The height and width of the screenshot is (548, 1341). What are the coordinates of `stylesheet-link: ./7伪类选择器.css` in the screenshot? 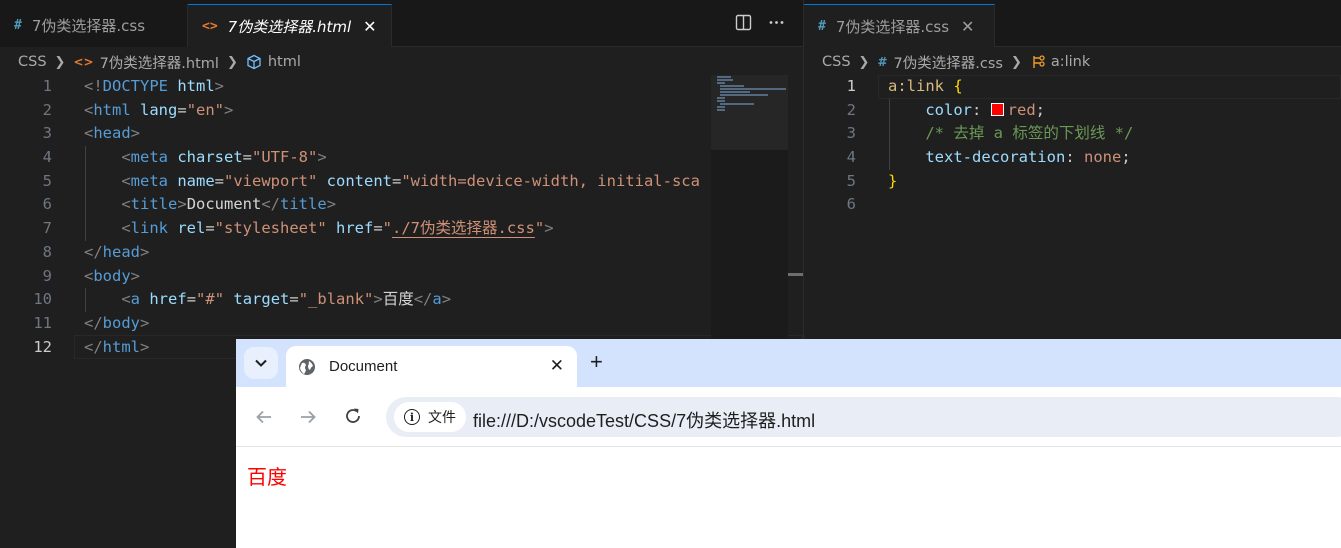 It's located at (463, 228).